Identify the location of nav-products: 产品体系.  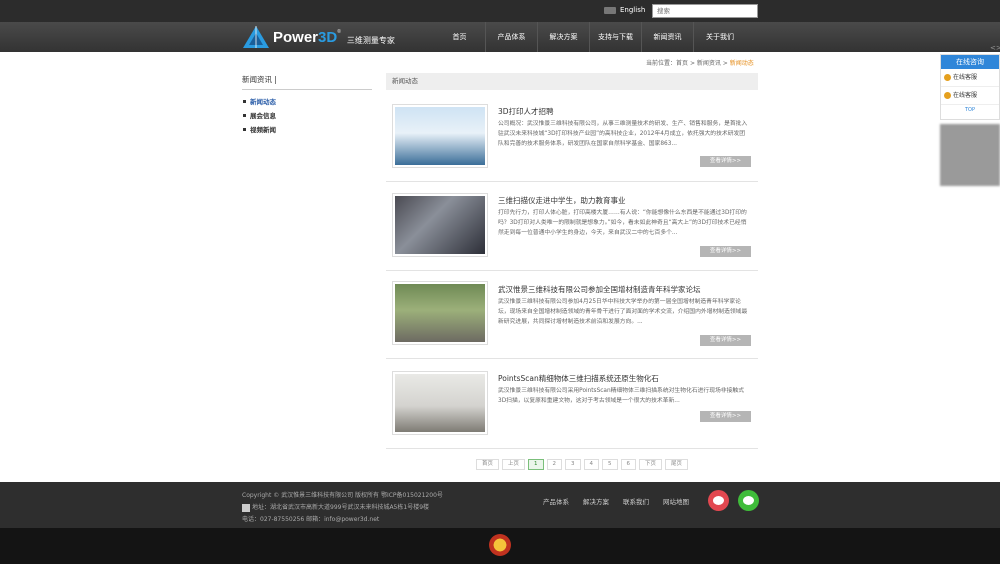
(512, 37).